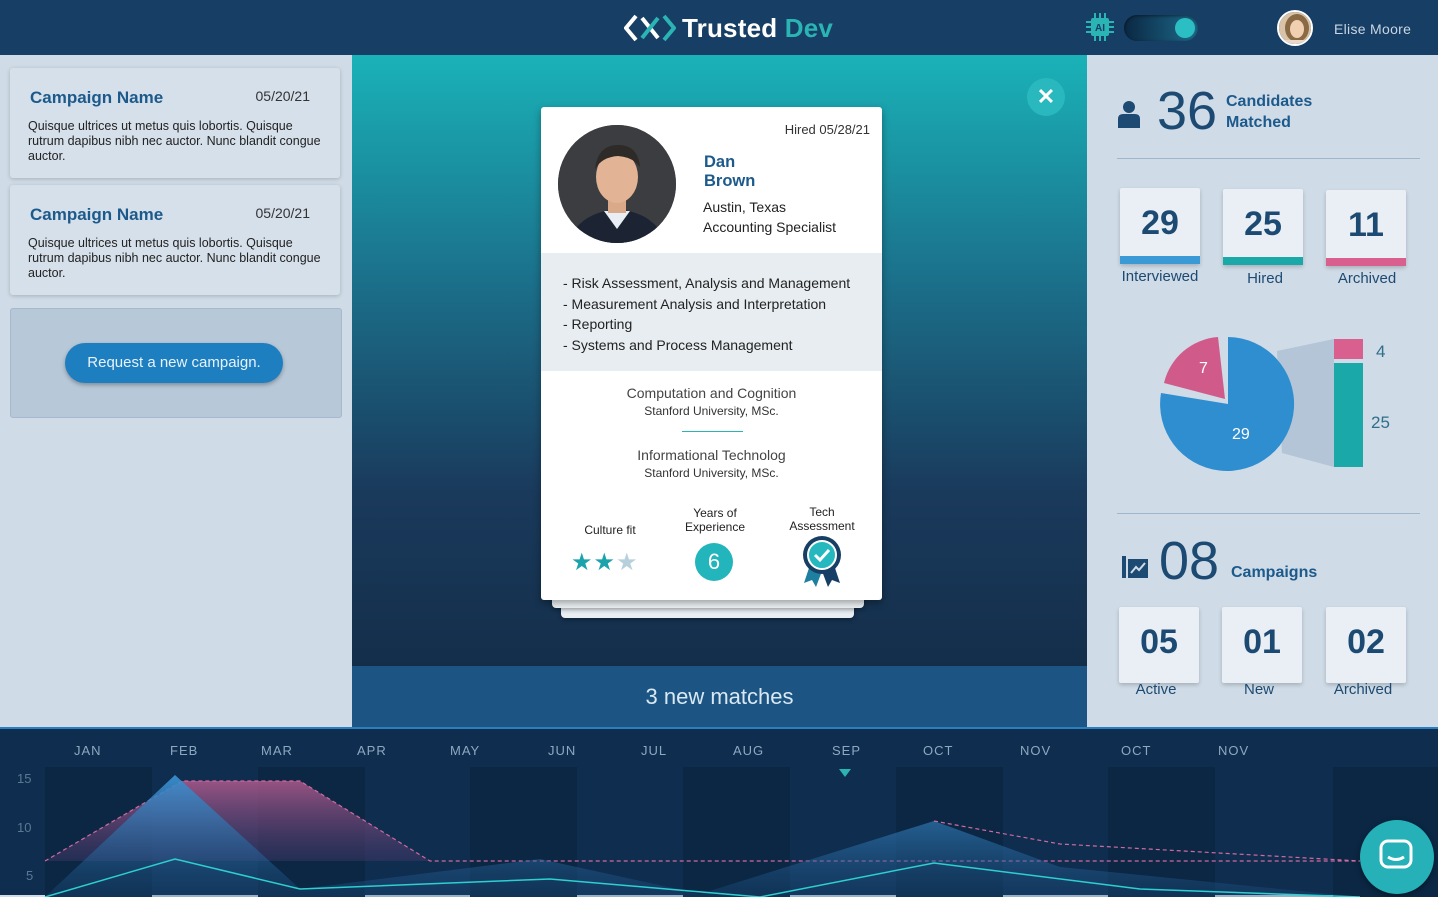  What do you see at coordinates (827, 129) in the screenshot?
I see `hired-date: Hired 05/28/21` at bounding box center [827, 129].